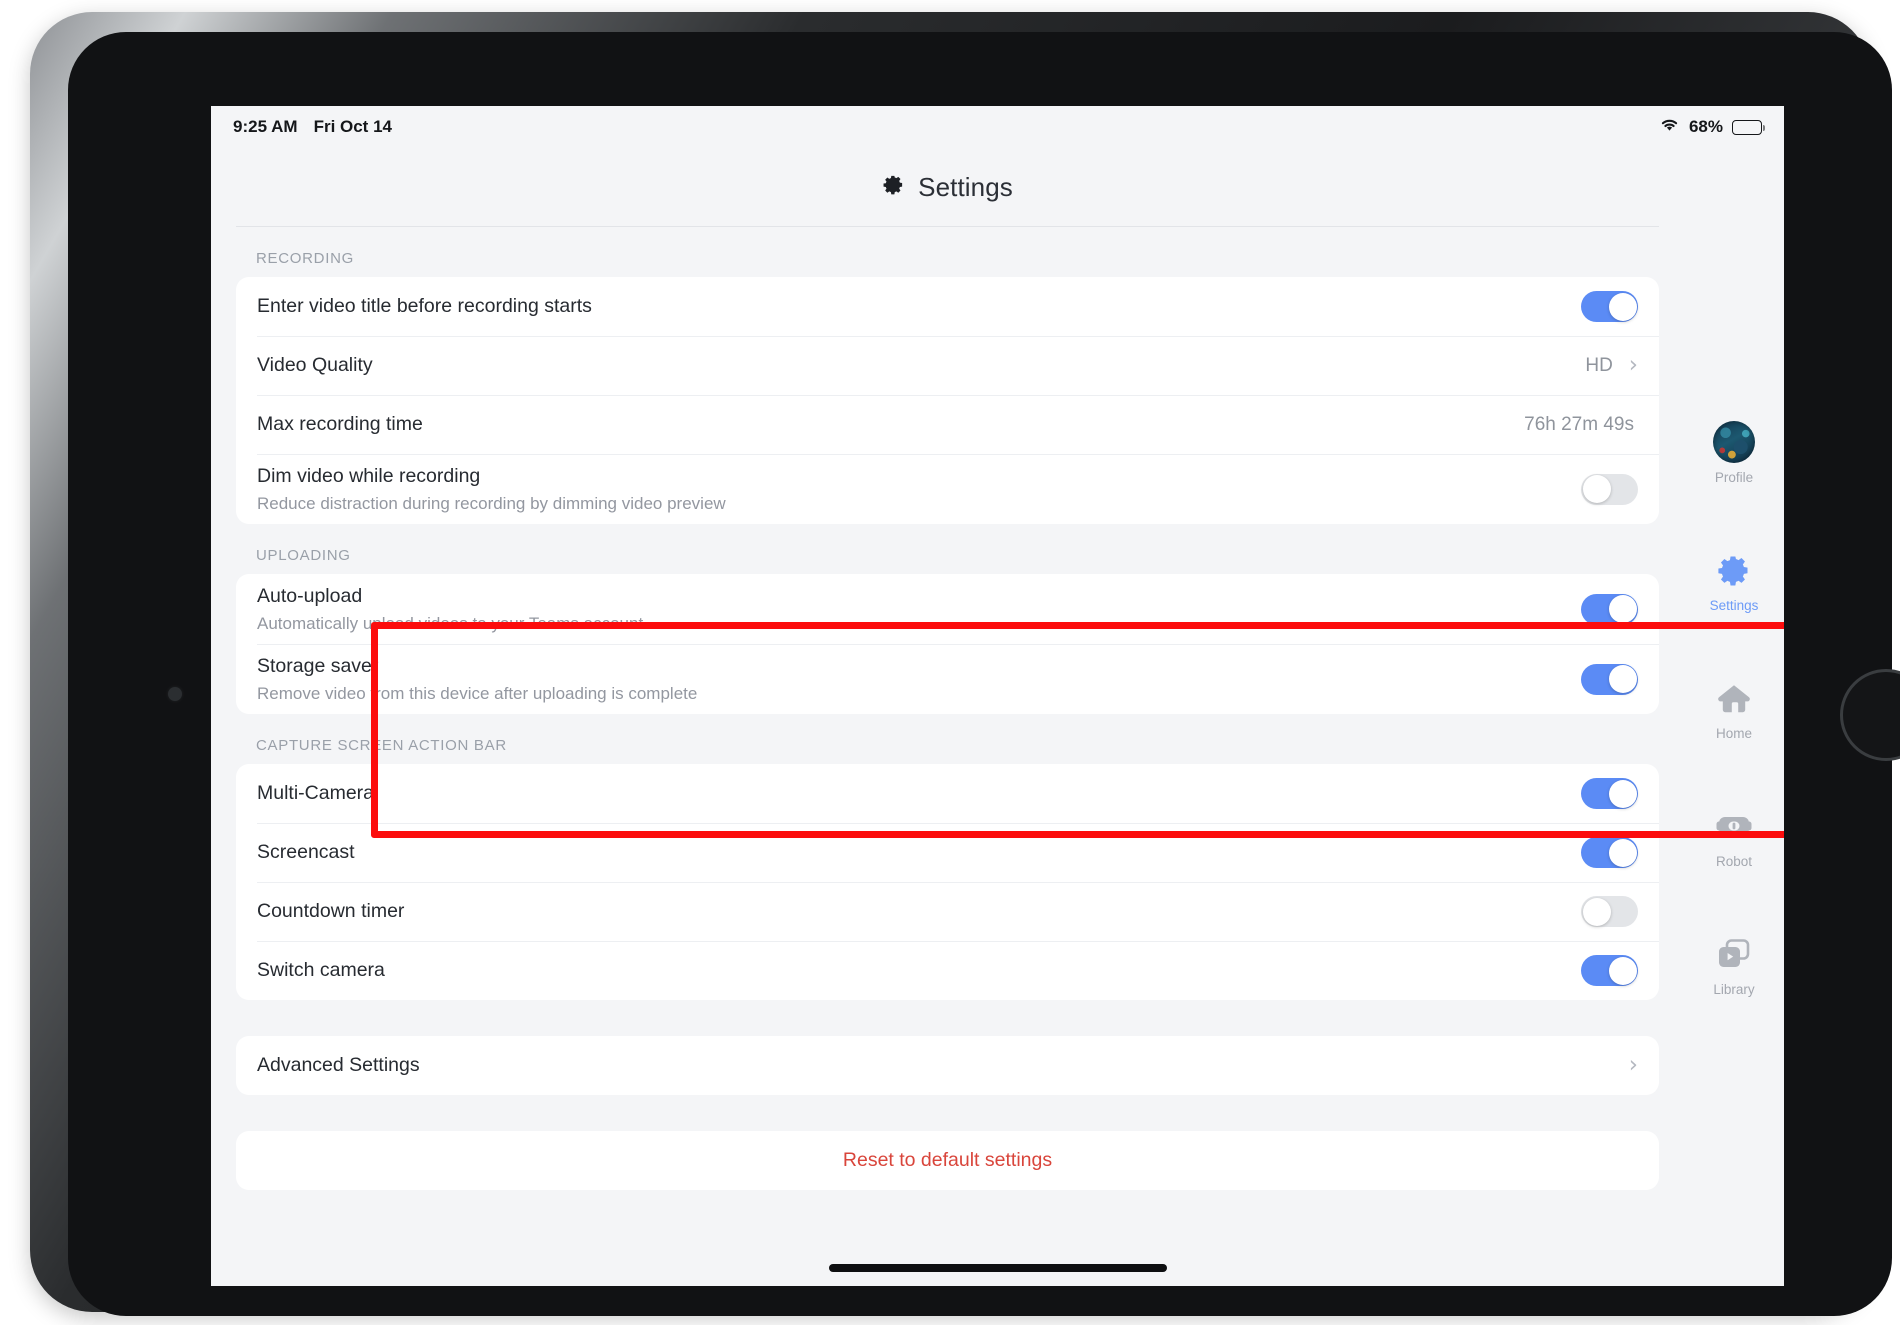 The image size is (1900, 1325). What do you see at coordinates (1705, 126) in the screenshot?
I see `battery-percent-label: 68%` at bounding box center [1705, 126].